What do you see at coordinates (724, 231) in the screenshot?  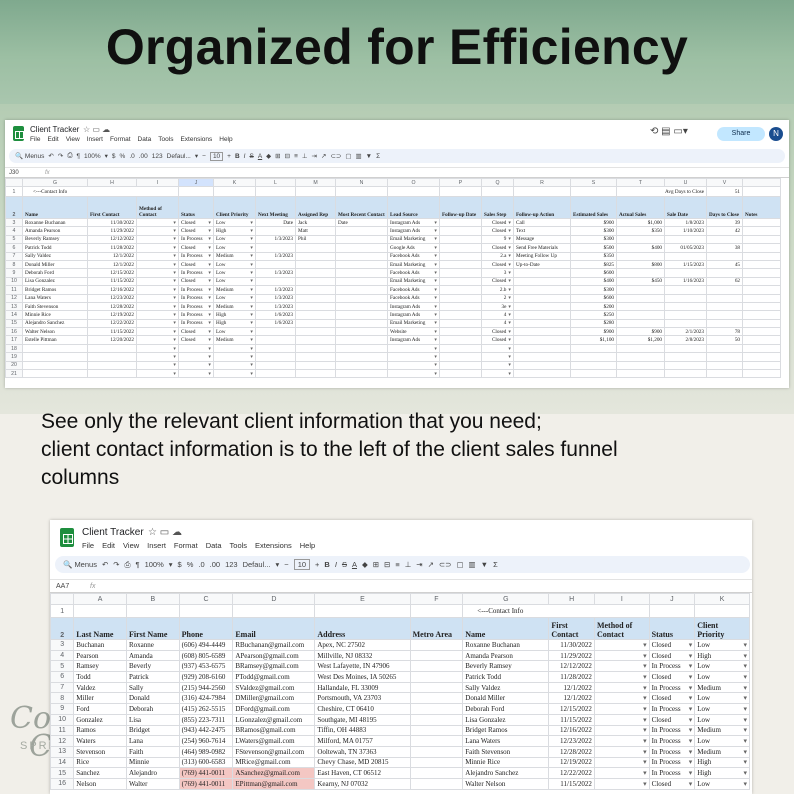 I see `cell: 42` at bounding box center [724, 231].